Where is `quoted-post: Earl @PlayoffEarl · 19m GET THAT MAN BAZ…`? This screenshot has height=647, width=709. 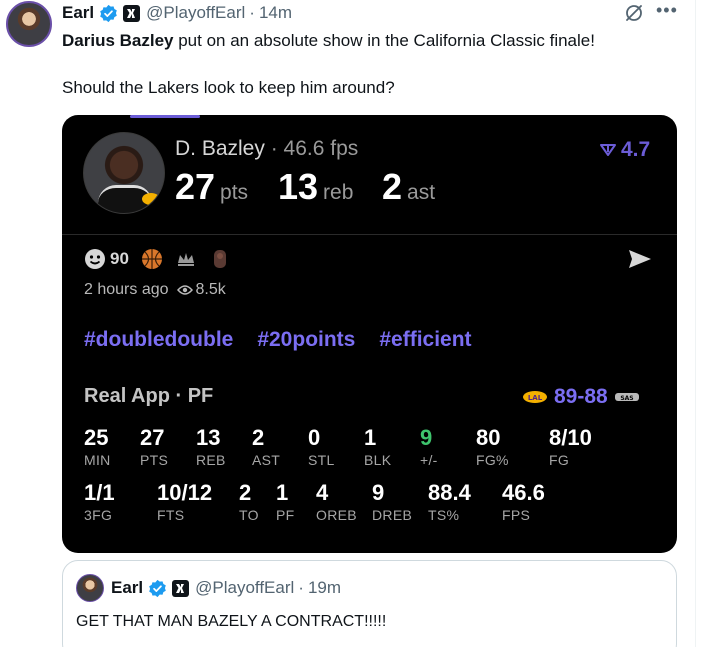 quoted-post: Earl @PlayoffEarl · 19m GET THAT MAN BAZ… is located at coordinates (369, 603).